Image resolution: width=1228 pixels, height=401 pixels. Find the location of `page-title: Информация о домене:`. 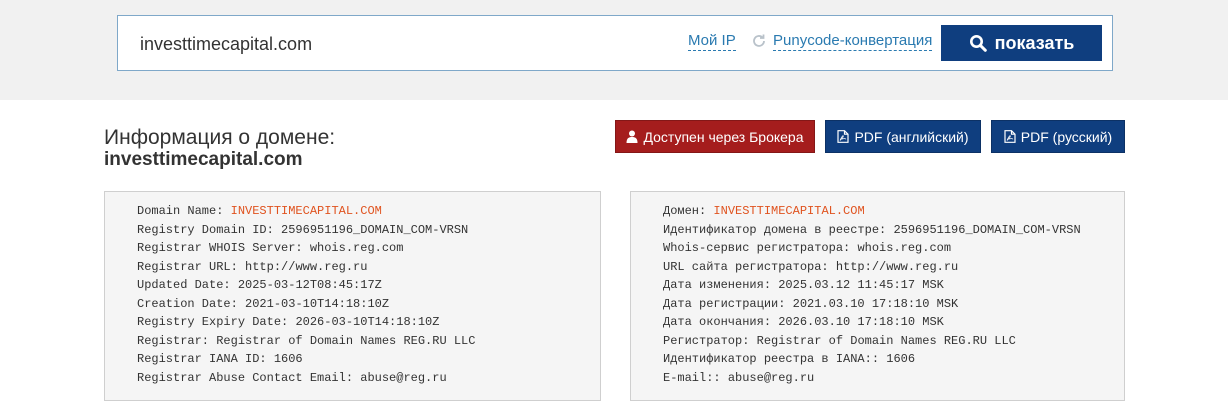

page-title: Информация о домене: is located at coordinates (220, 137).